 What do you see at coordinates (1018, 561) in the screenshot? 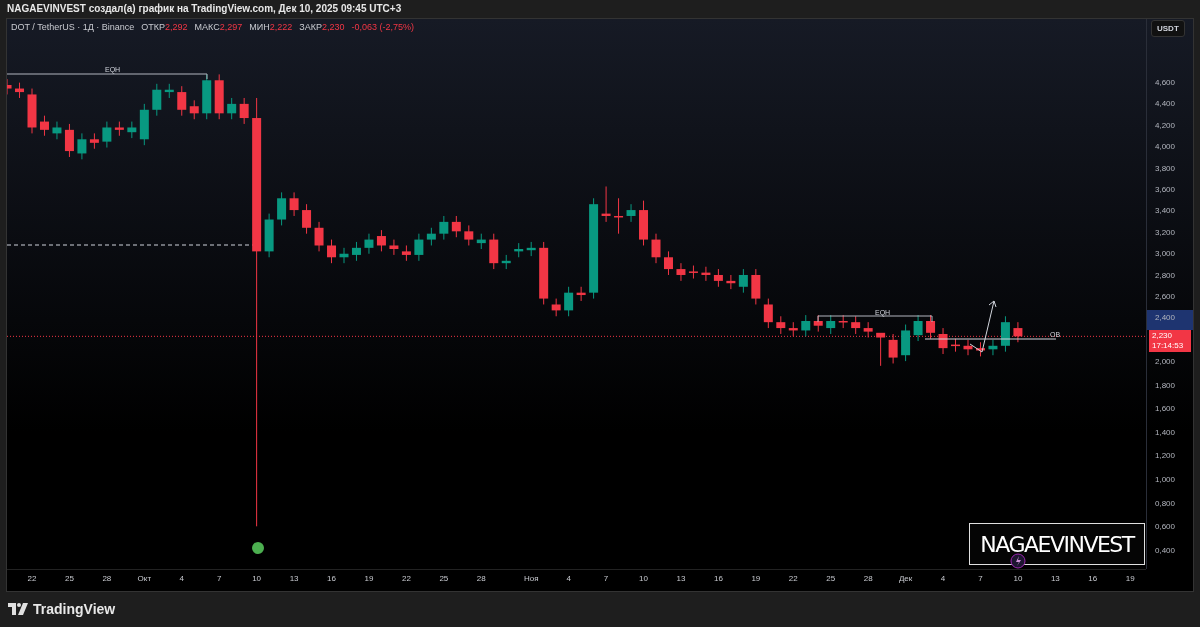
I see `lightning-icon` at bounding box center [1018, 561].